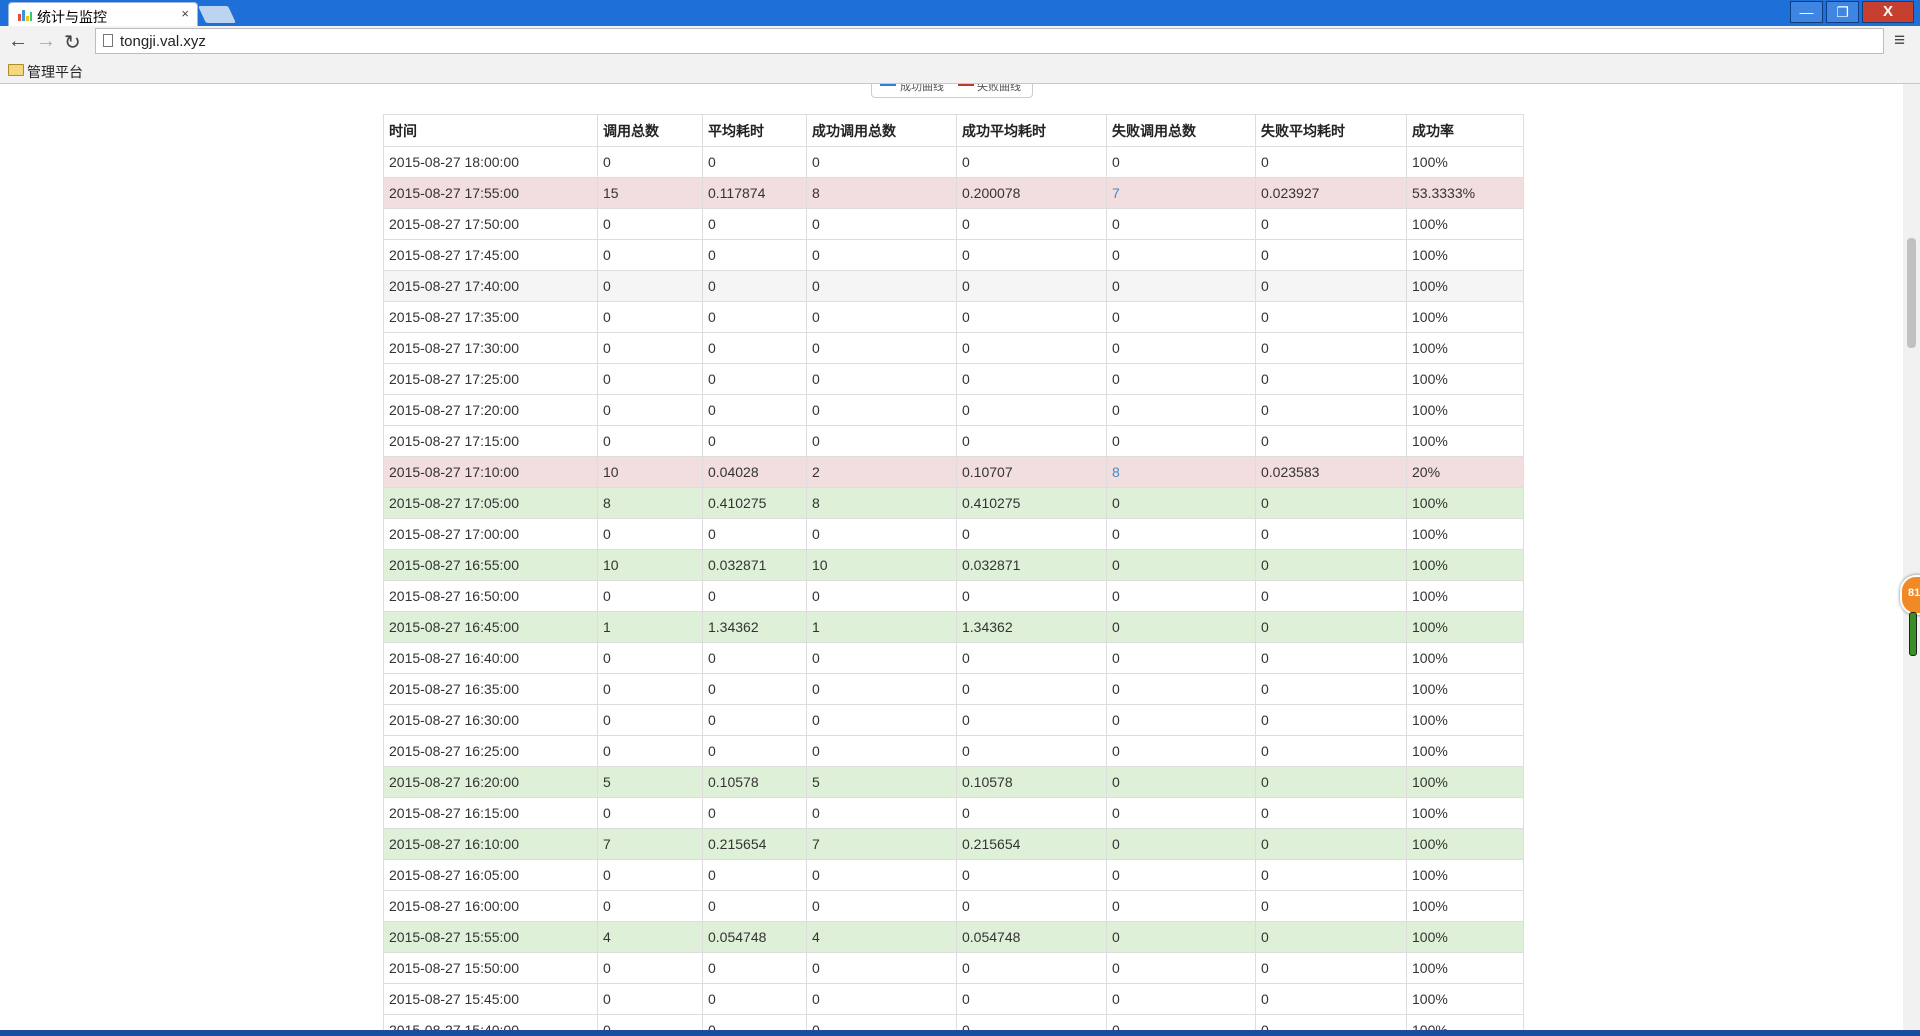 The width and height of the screenshot is (1920, 1036). Describe the element at coordinates (490, 224) in the screenshot. I see `cell-time: 2015-08-27 17:50:00` at that location.